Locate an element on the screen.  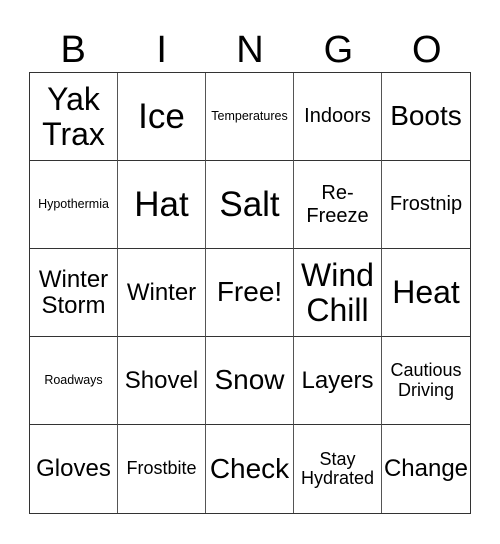
bingo-cell-text: Temperatures is located at coordinates (249, 115).